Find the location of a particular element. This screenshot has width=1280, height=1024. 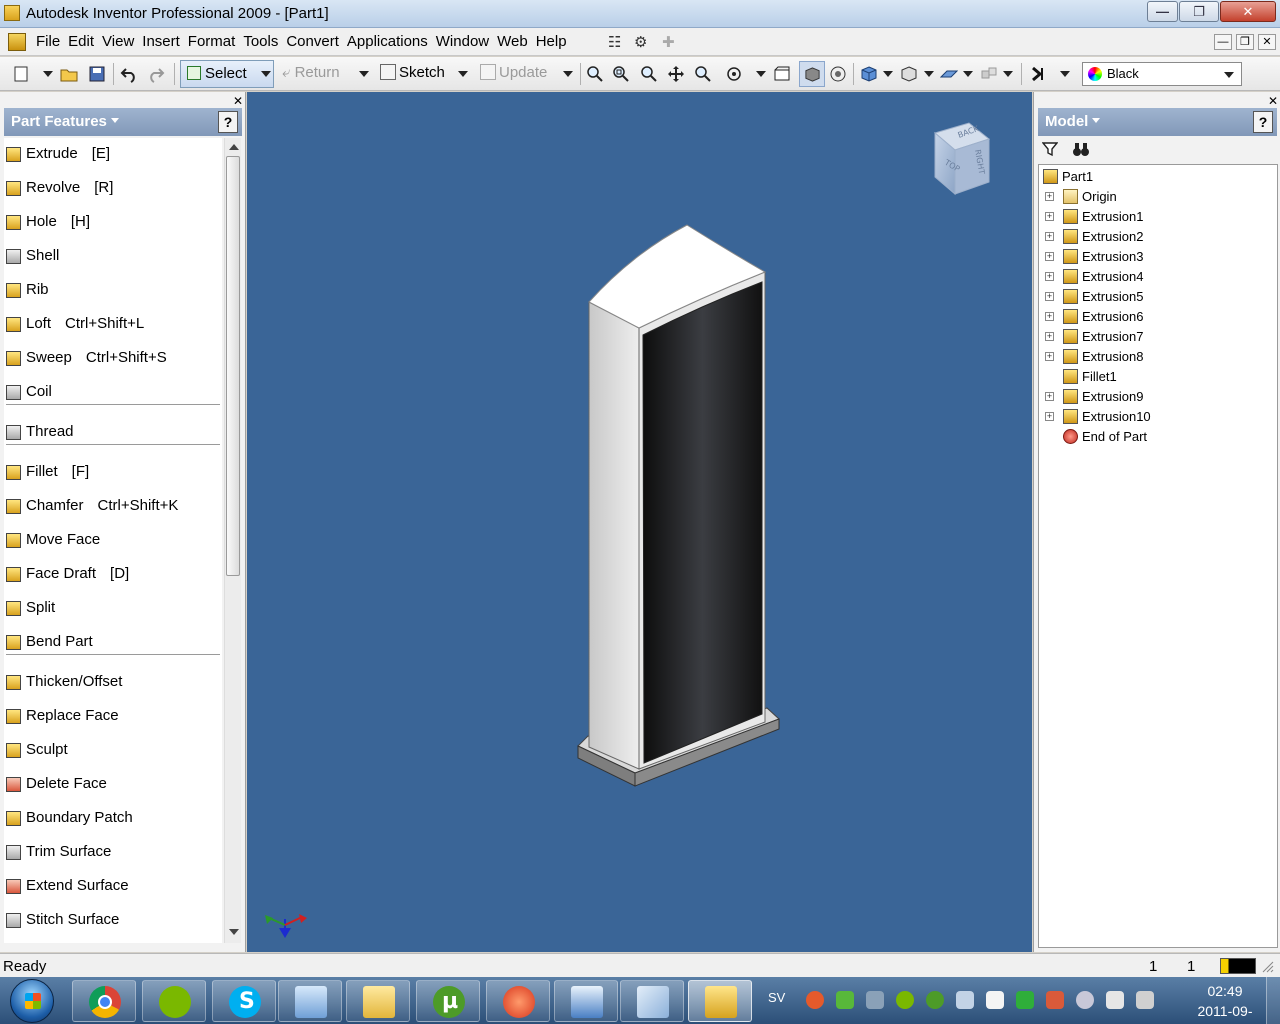

save-icon is located at coordinates (97, 74).